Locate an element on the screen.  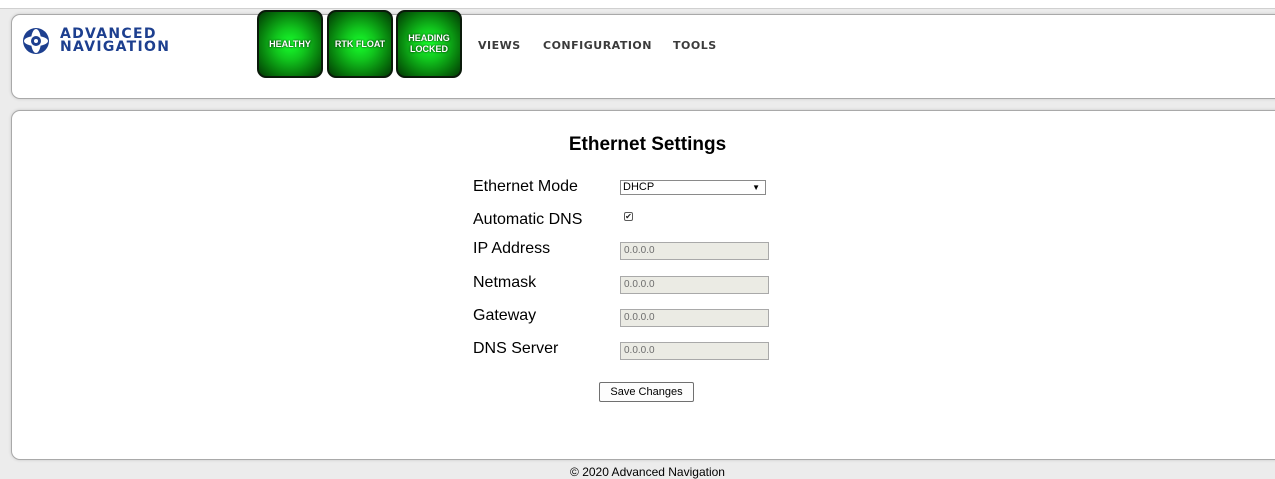
brand-name: ADVANCED NAVIGATION is located at coordinates (115, 41).